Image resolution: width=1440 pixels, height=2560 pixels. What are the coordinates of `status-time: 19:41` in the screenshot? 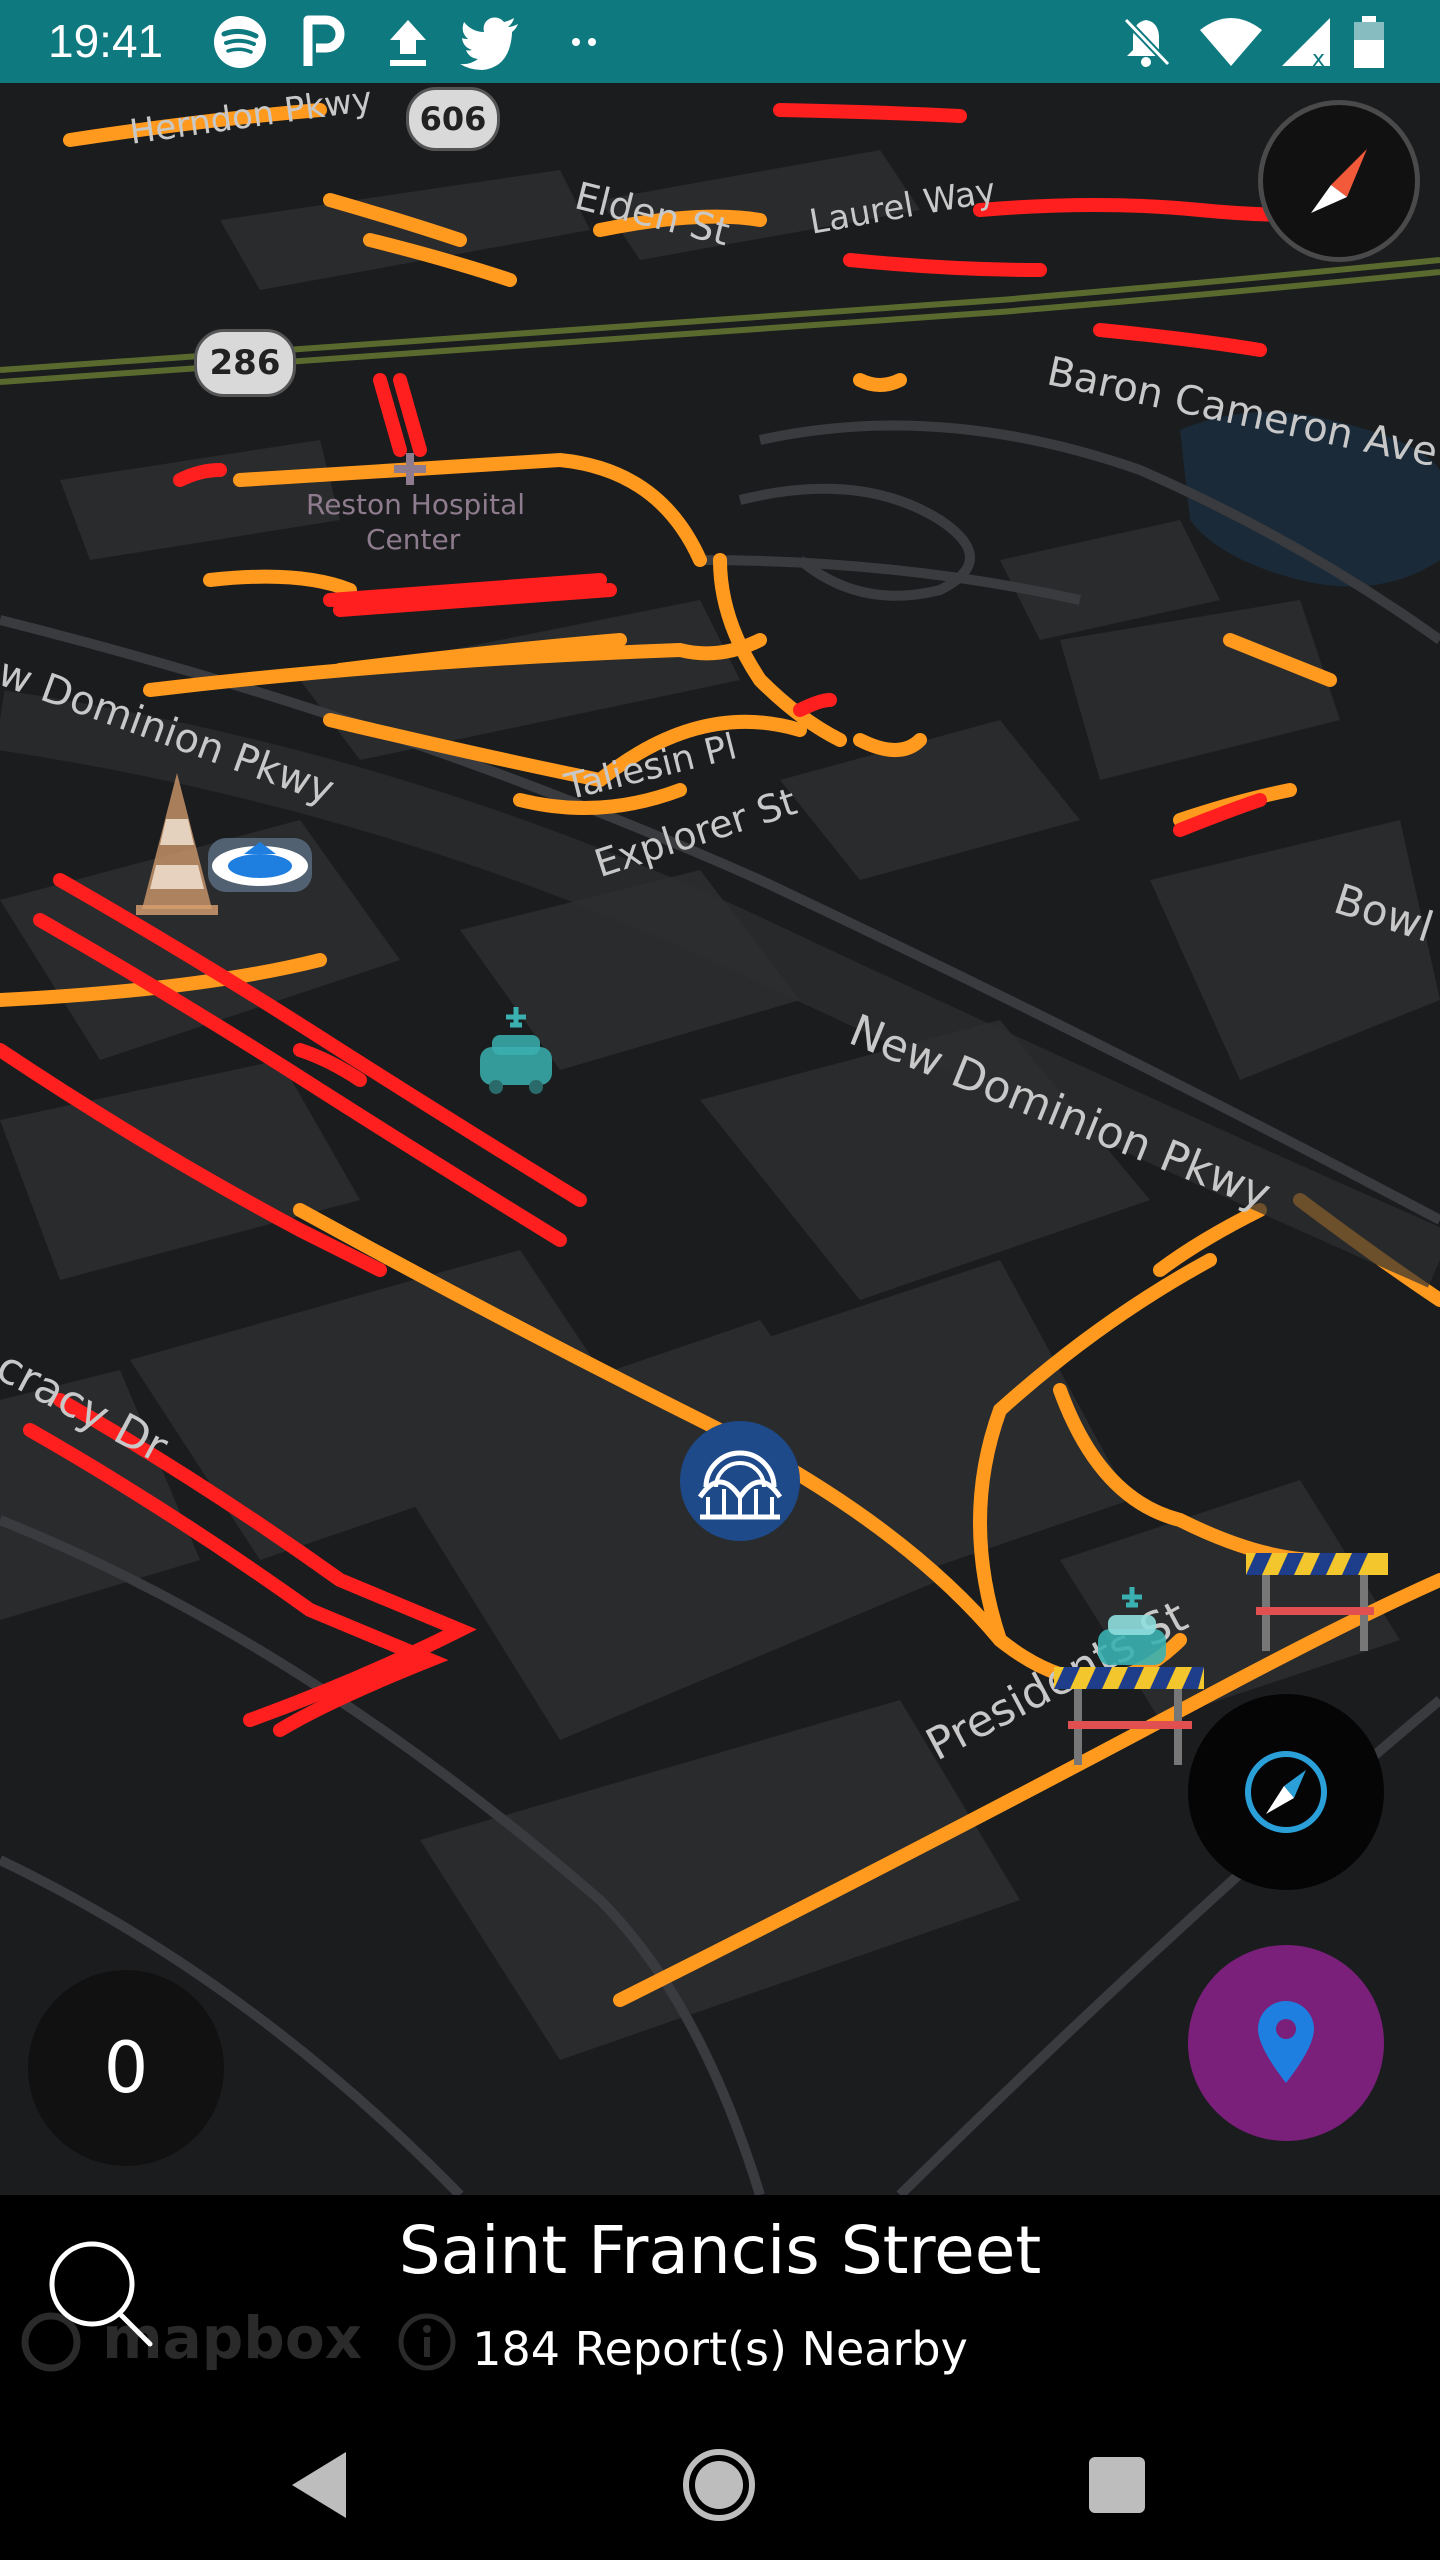 It's located at (106, 41).